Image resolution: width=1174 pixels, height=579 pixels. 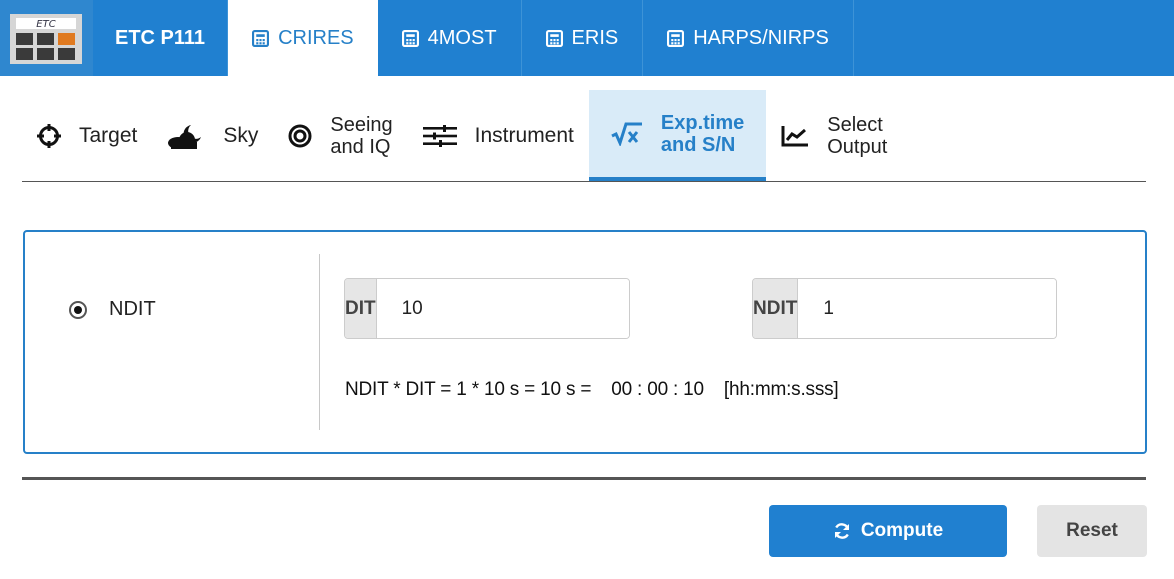 I want to click on sliders-icon, so click(x=439, y=136).